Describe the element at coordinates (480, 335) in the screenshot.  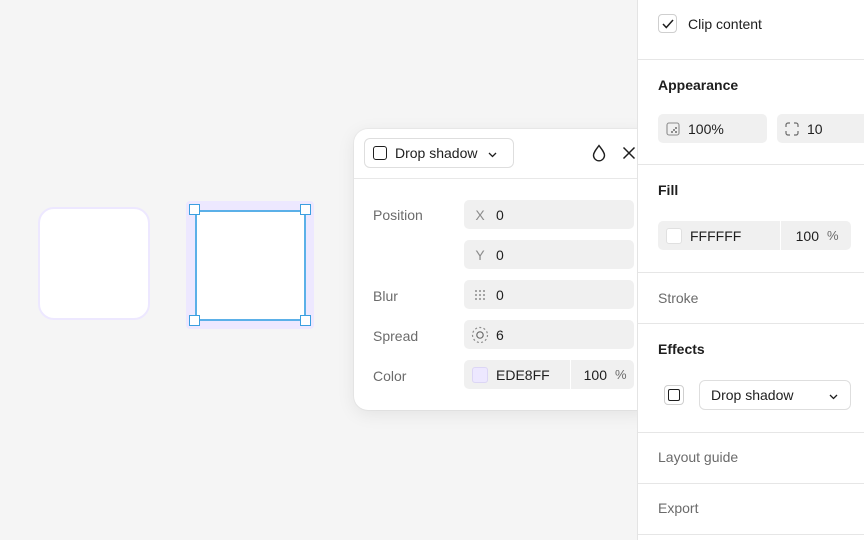
I see `spread-icon` at that location.